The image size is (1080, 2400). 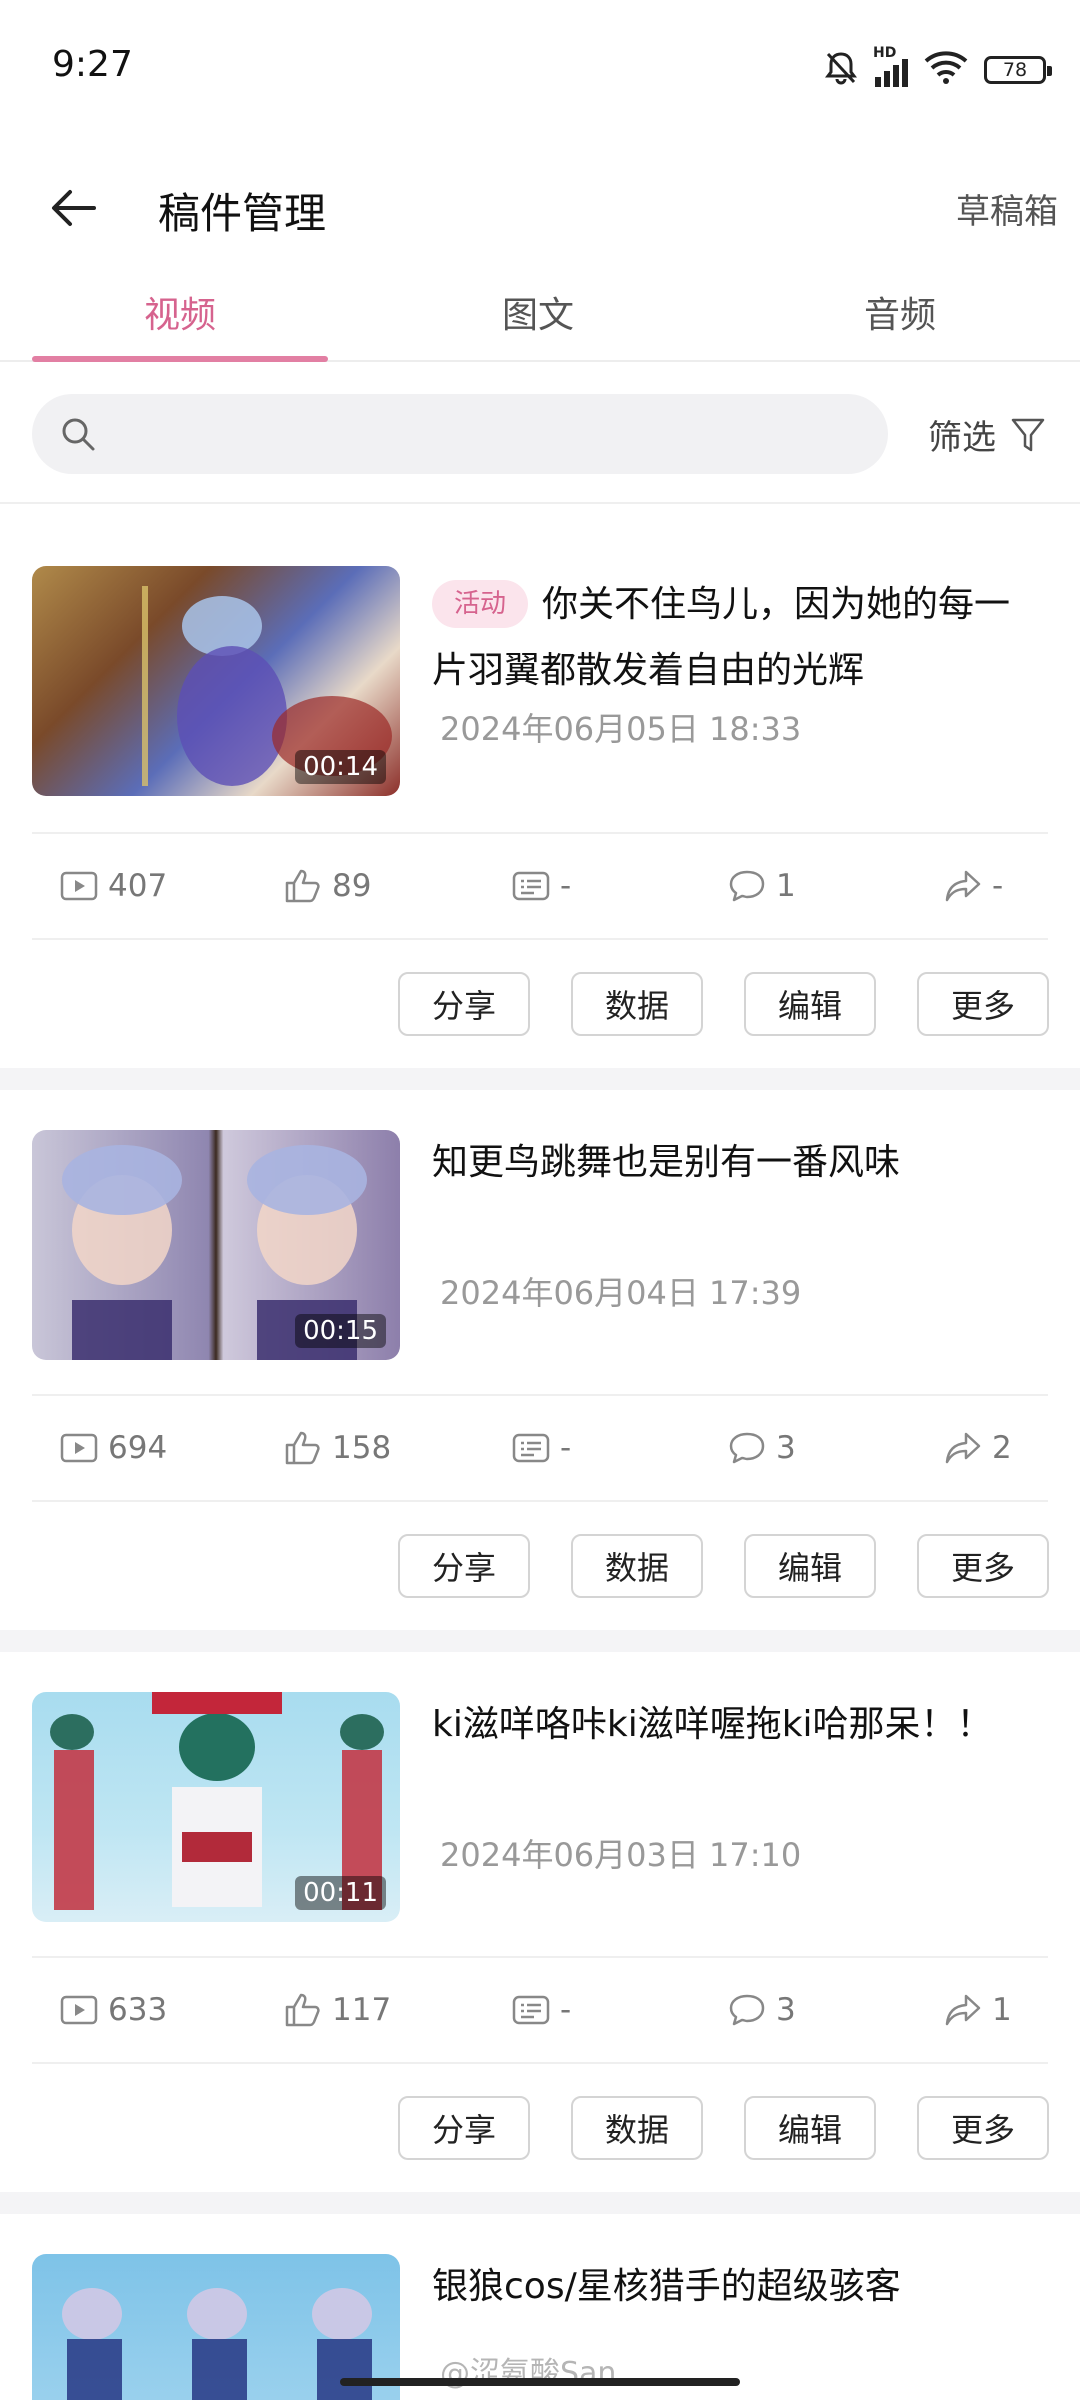 I want to click on video-stats: 633 117 - 3 1, so click(x=540, y=2010).